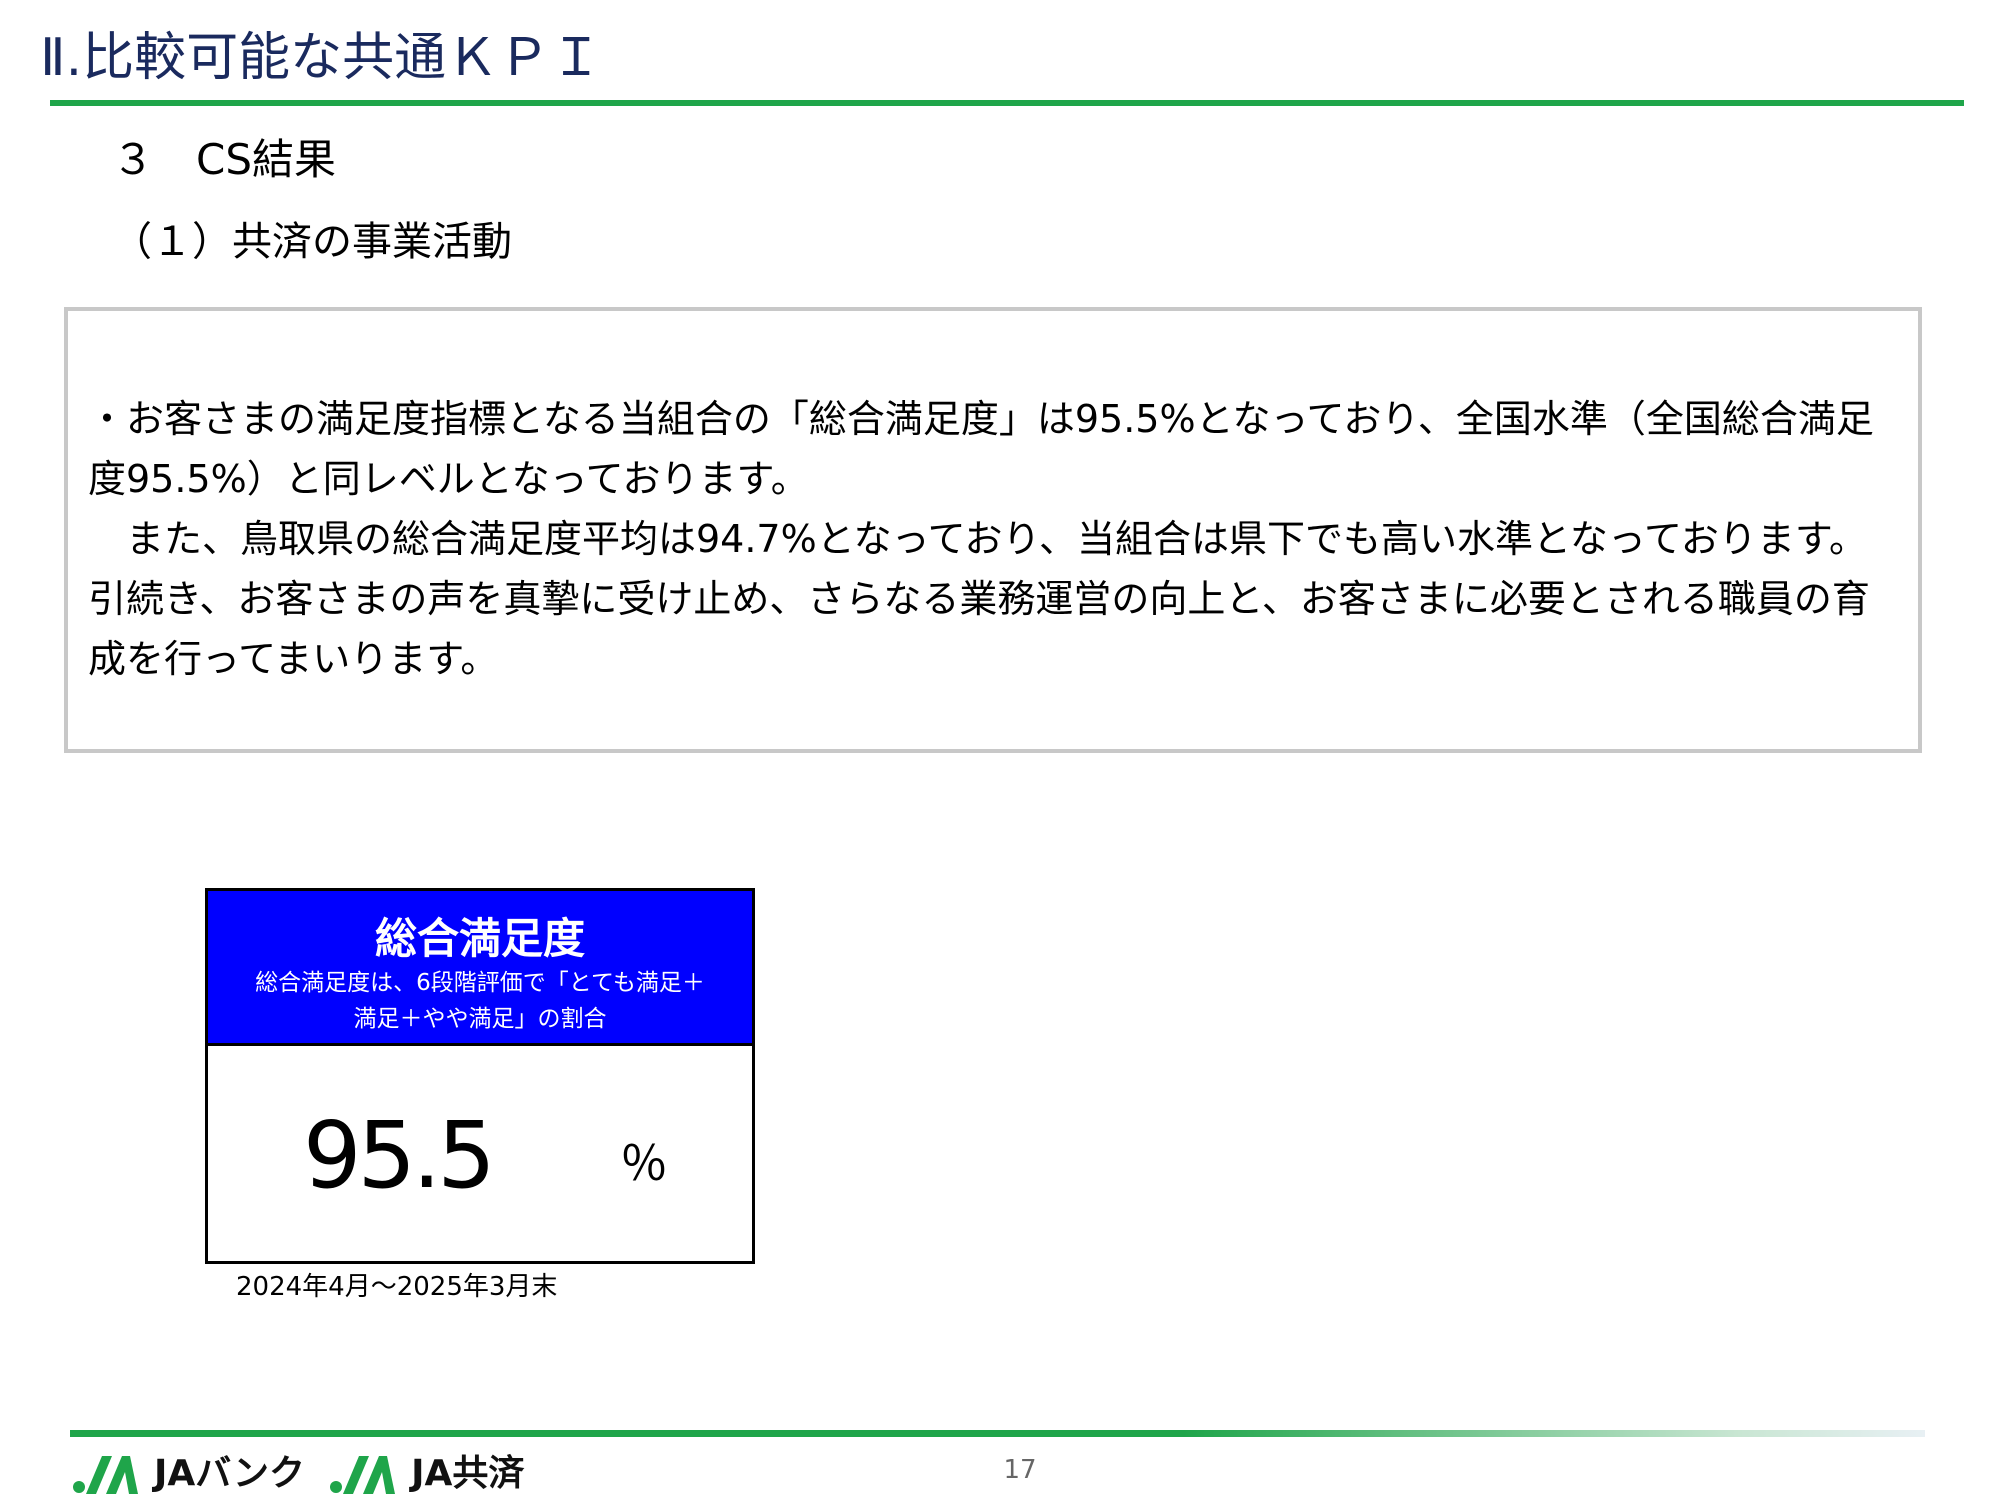  What do you see at coordinates (1020, 1470) in the screenshot?
I see `page-number: 17` at bounding box center [1020, 1470].